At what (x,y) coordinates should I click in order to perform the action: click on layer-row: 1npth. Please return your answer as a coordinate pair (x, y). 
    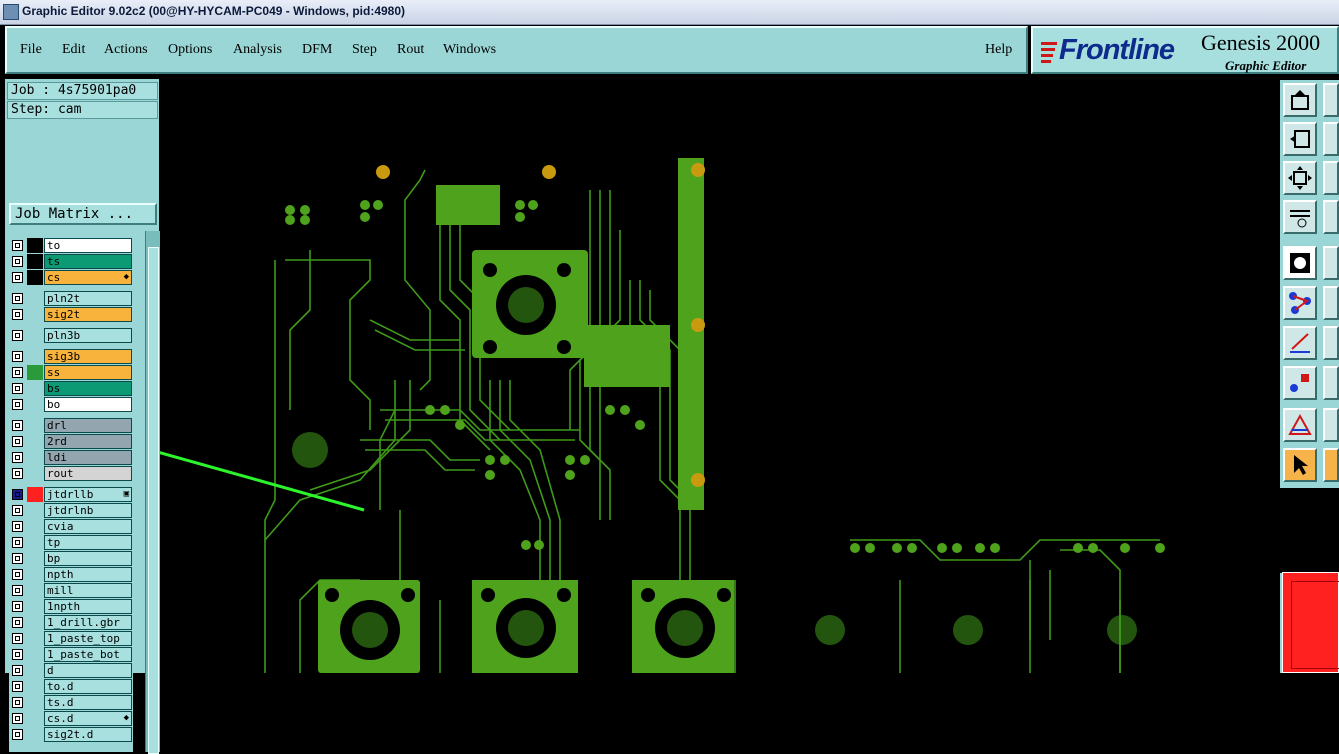
    Looking at the image, I should click on (71, 606).